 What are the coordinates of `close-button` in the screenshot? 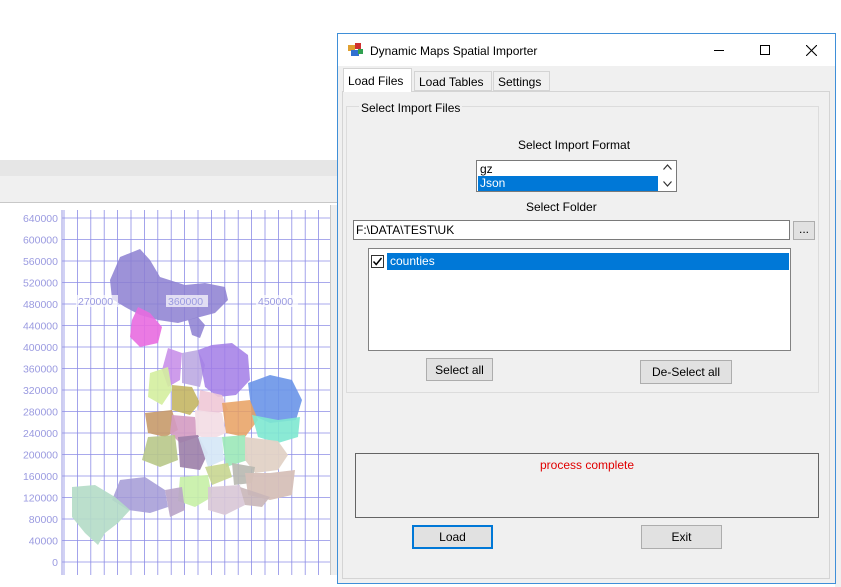 It's located at (811, 50).